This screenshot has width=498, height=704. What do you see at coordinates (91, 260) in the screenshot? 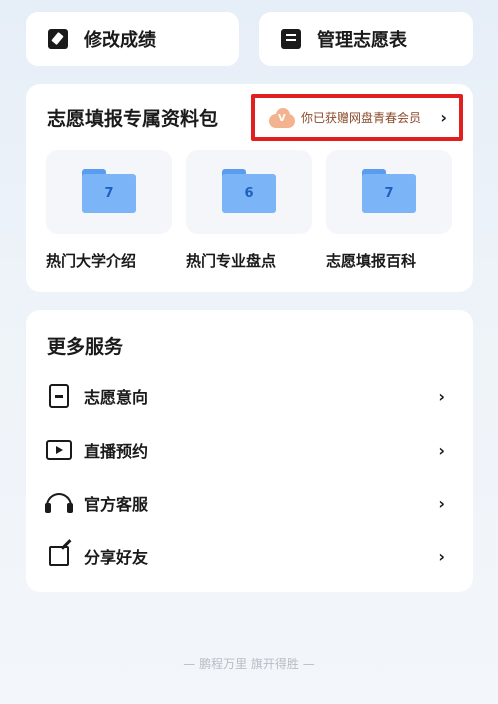
I see `folder-label-universities: 热门大学介绍` at bounding box center [91, 260].